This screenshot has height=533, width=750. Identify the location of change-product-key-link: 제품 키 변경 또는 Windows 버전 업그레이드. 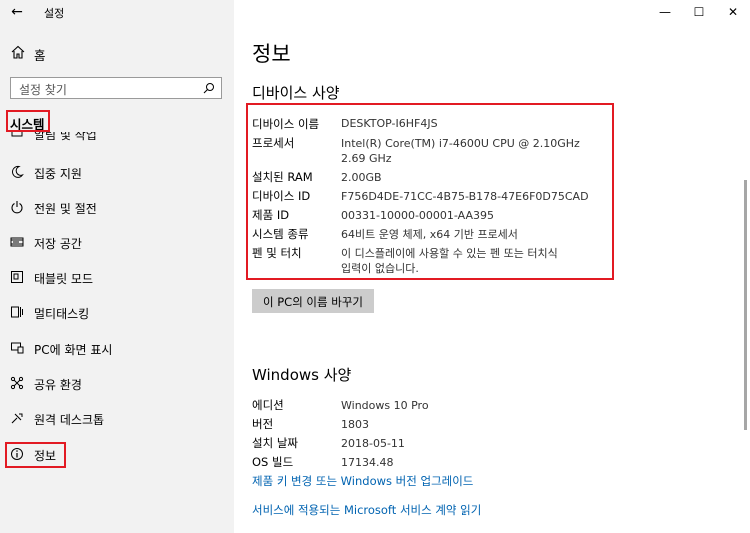
(362, 481).